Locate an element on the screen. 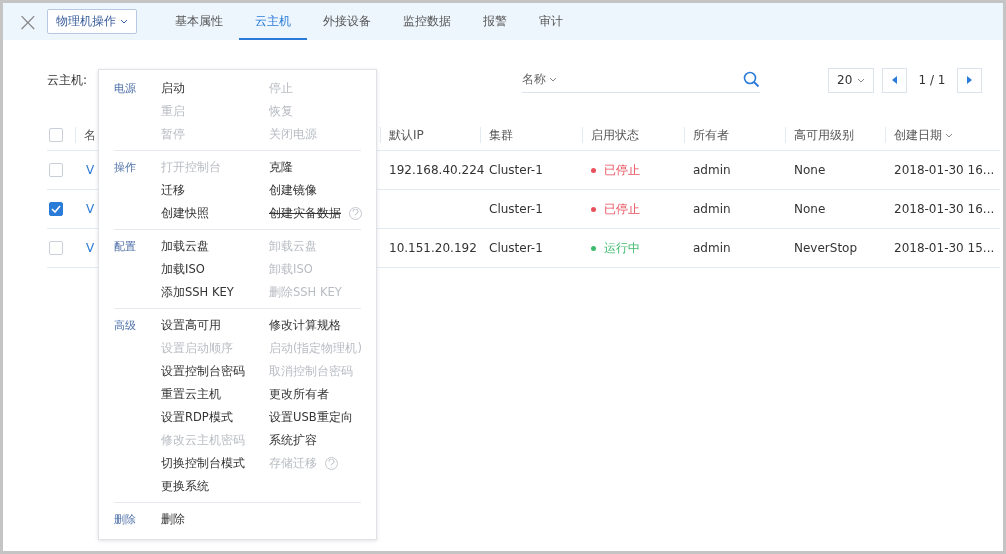 Image resolution: width=1006 pixels, height=554 pixels. menu-item: 设置USB重定向 is located at coordinates (311, 417).